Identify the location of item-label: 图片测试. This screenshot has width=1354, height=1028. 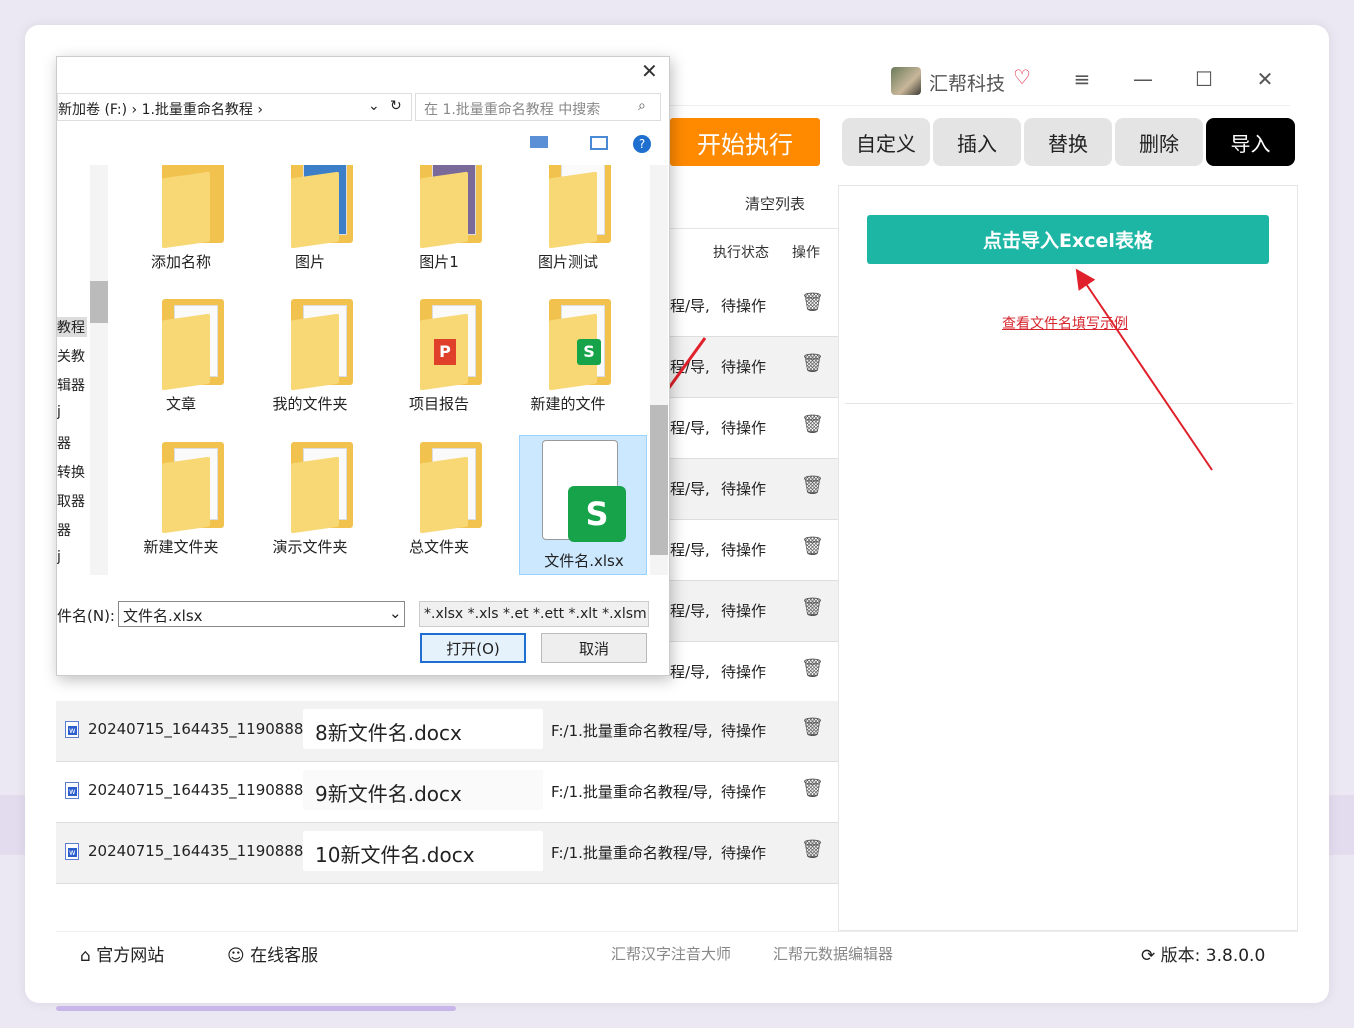
(567, 262).